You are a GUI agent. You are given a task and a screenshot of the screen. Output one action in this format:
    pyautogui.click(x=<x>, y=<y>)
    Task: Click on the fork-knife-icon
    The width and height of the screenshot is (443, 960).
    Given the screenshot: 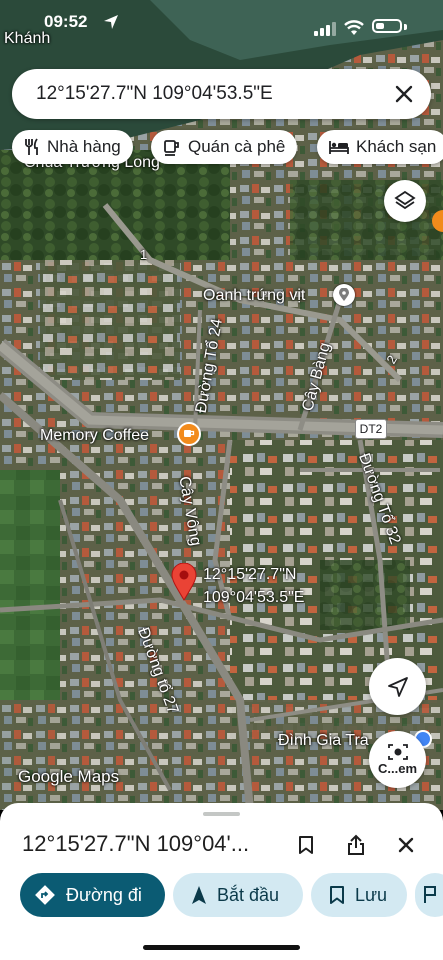 What is the action you would take?
    pyautogui.click(x=32, y=147)
    